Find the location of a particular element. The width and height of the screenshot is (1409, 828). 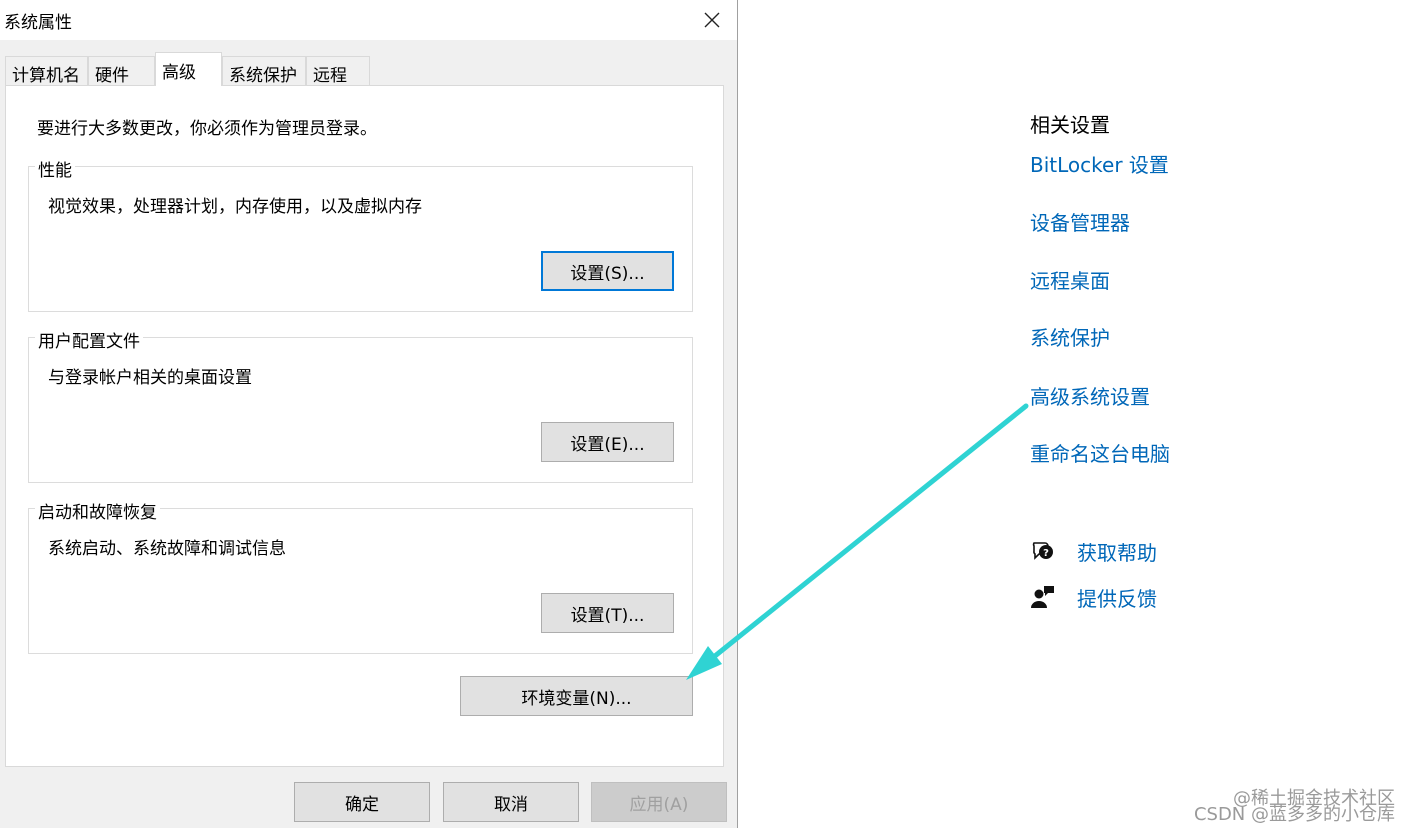

close-icon is located at coordinates (712, 20).